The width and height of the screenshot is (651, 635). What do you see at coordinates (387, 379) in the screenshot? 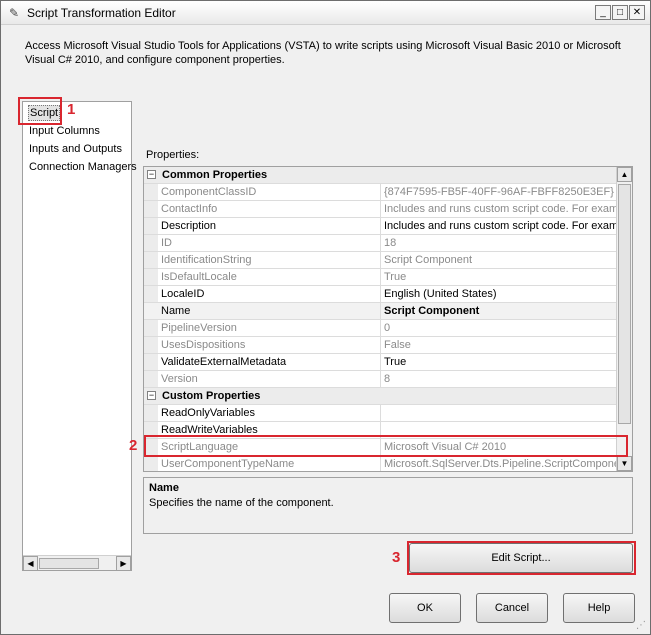
I see `property-value: 8` at bounding box center [387, 379].